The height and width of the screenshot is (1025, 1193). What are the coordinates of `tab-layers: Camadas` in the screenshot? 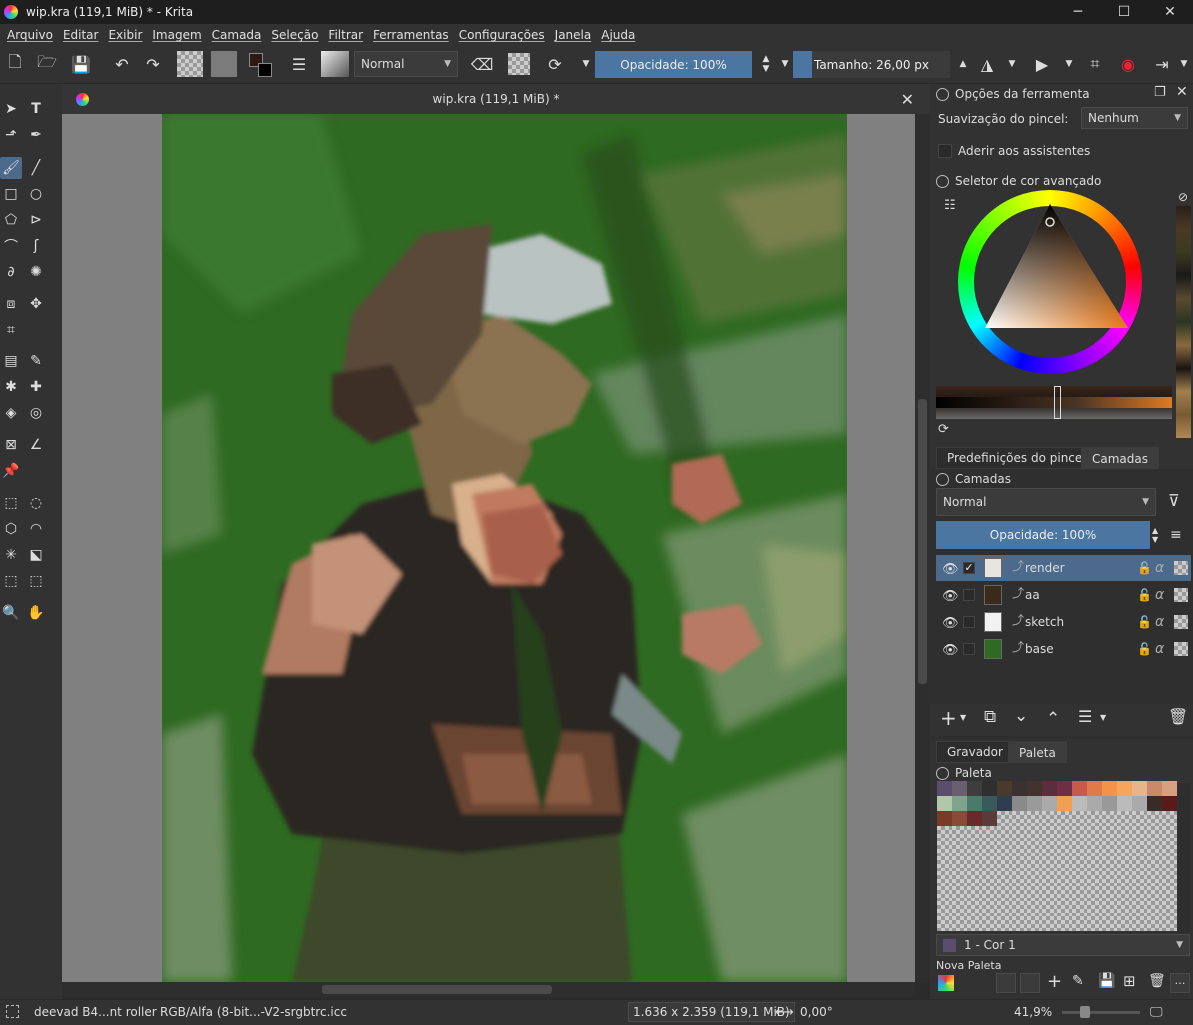 It's located at (1120, 458).